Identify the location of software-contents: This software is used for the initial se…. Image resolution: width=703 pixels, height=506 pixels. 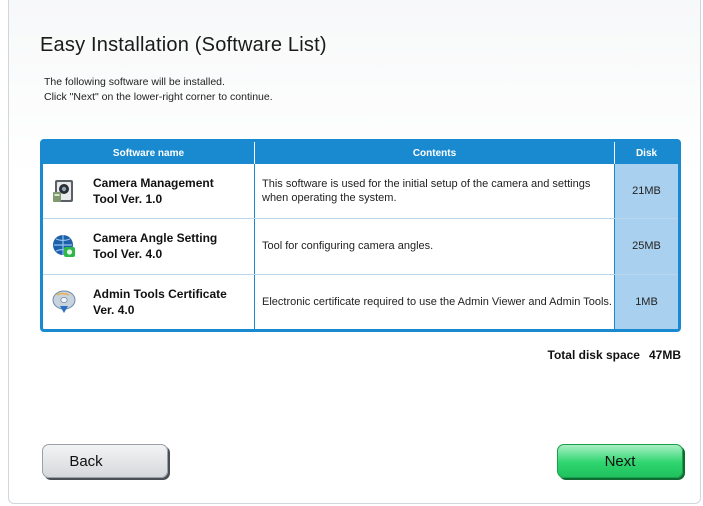
(434, 192).